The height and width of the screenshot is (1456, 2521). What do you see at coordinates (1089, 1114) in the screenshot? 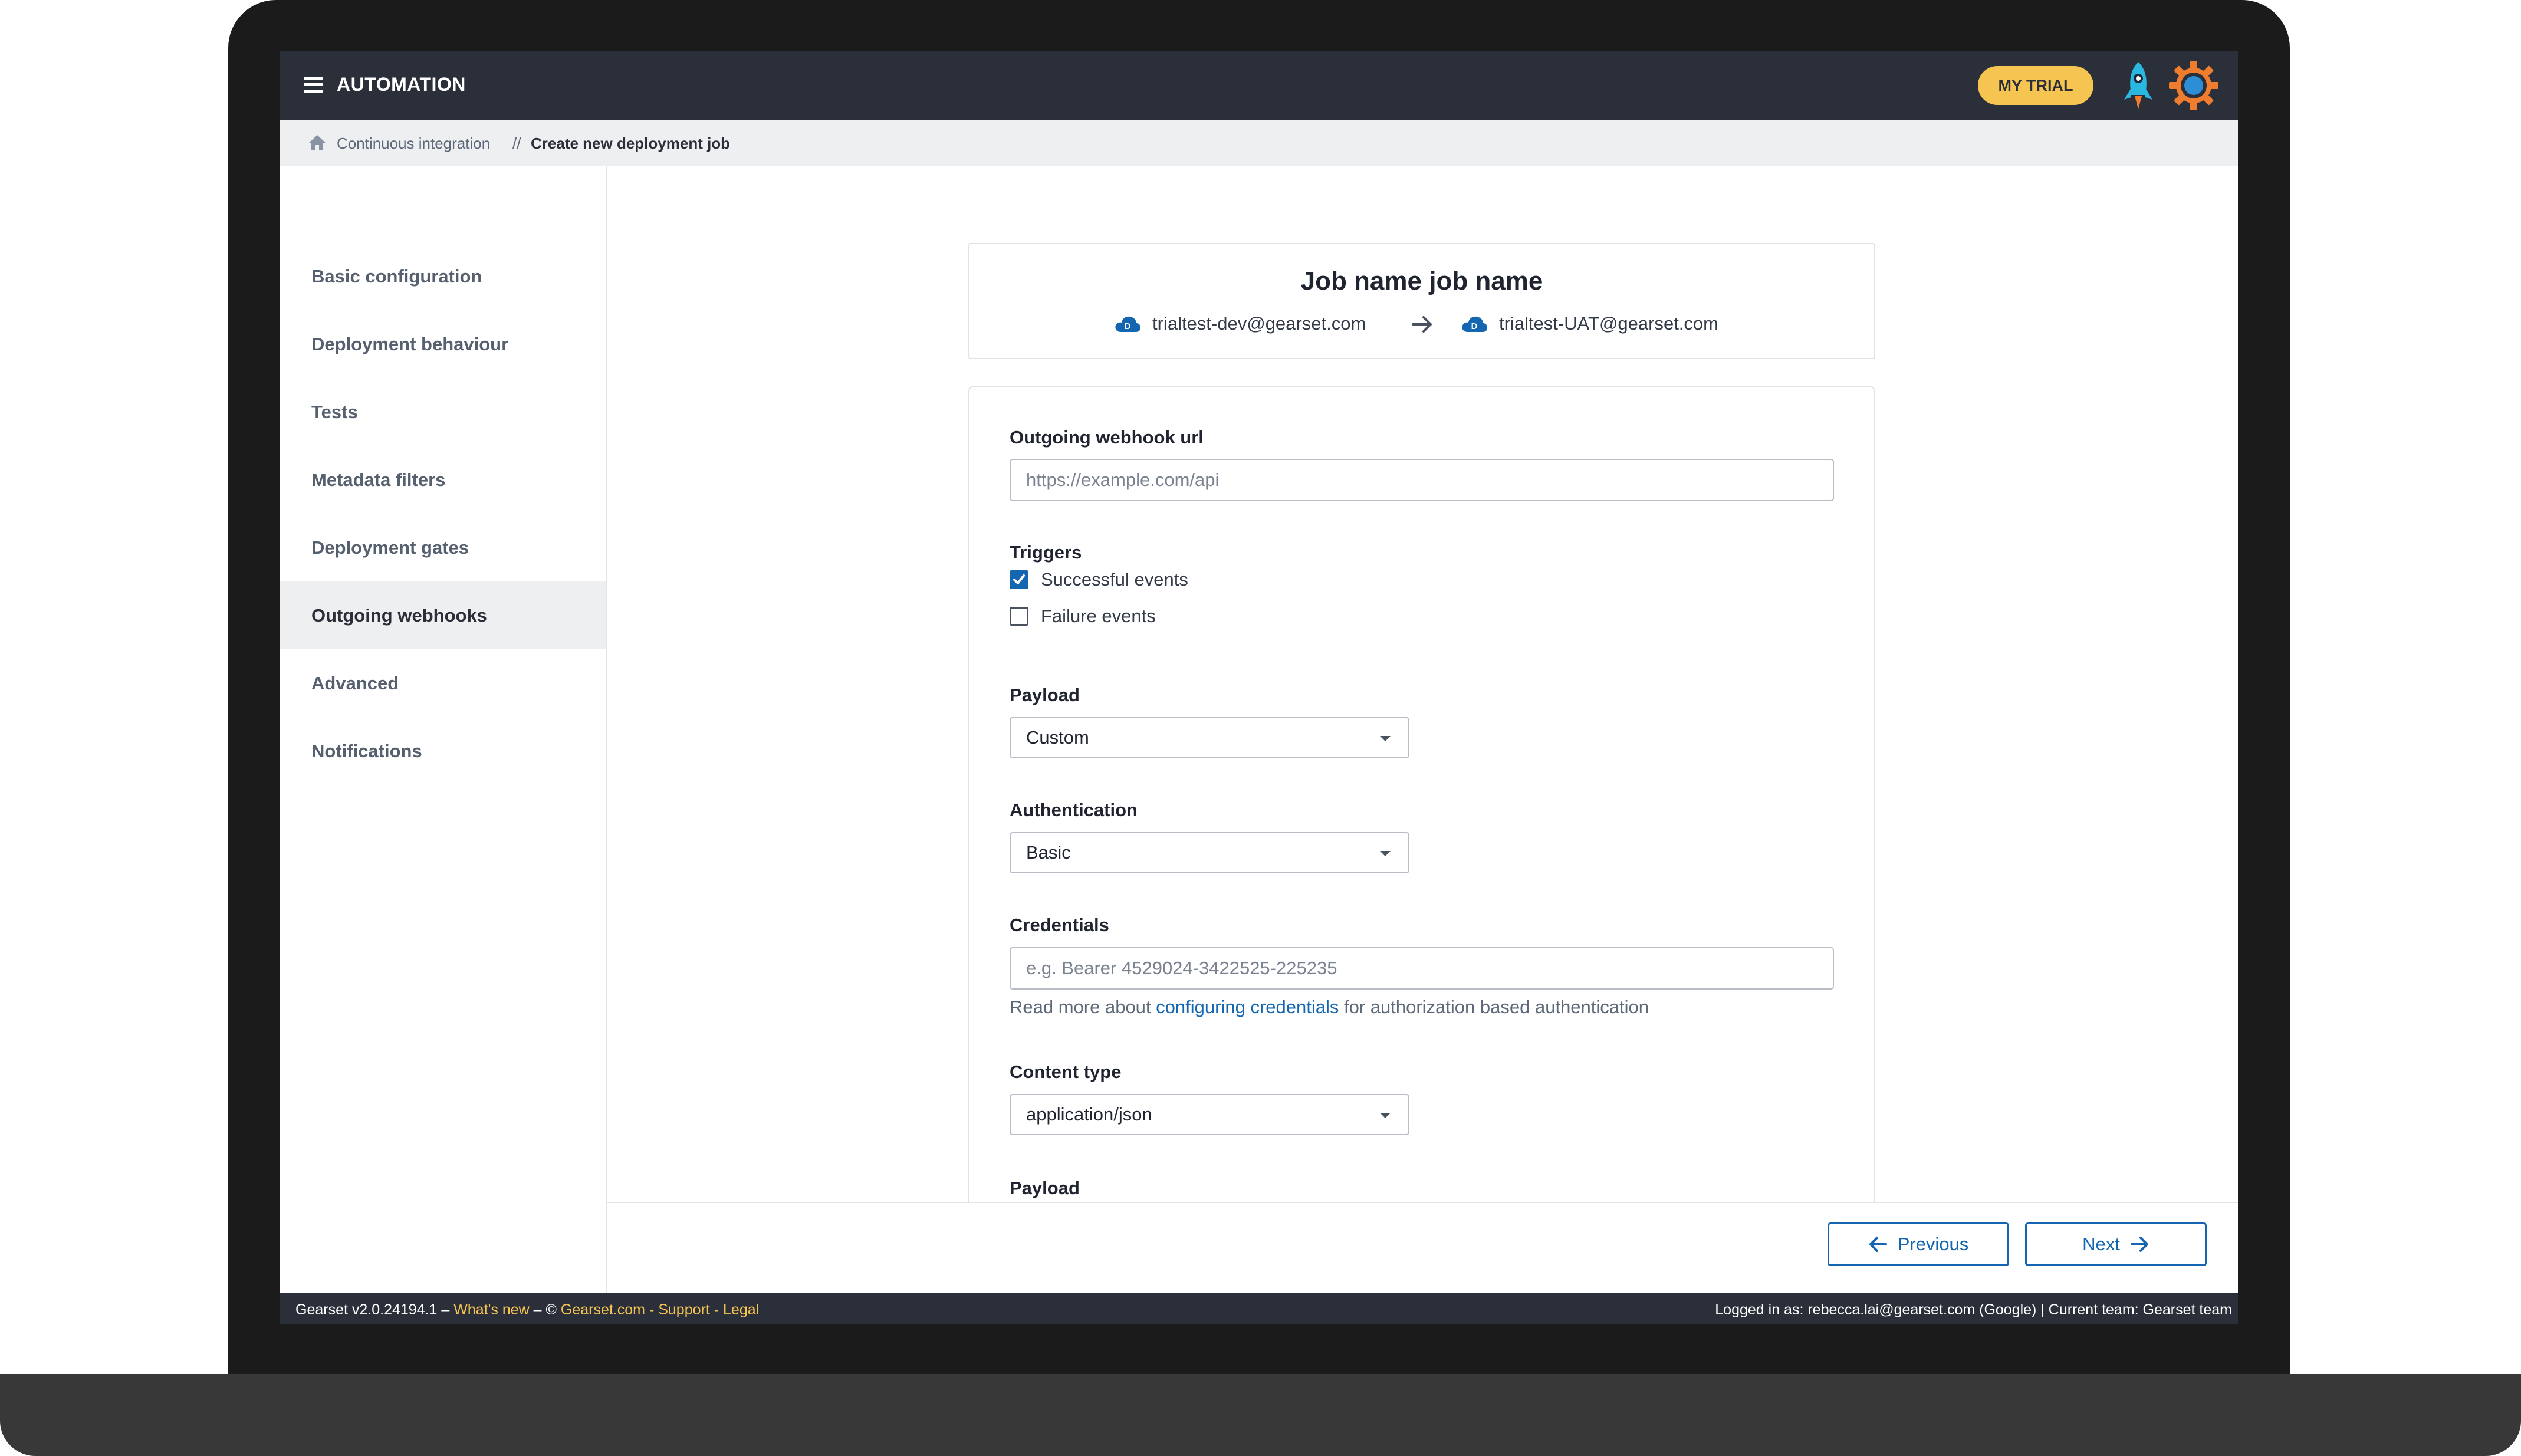
I see `content-type-value: application/json` at bounding box center [1089, 1114].